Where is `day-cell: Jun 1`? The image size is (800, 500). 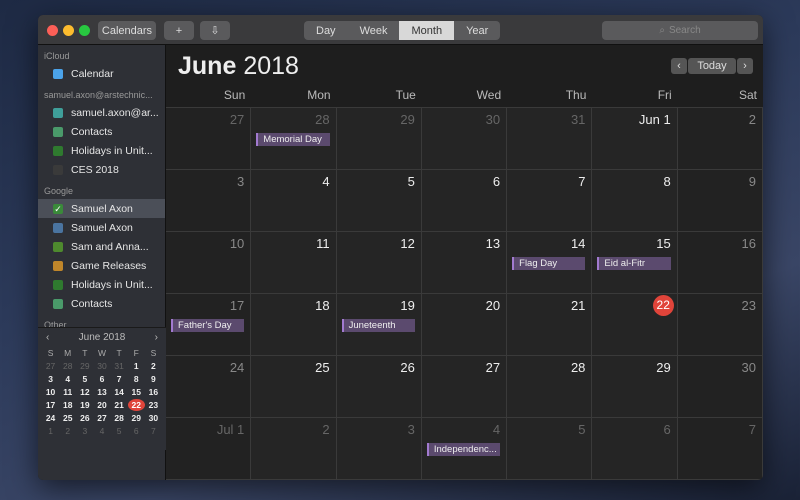 day-cell: Jun 1 is located at coordinates (635, 139).